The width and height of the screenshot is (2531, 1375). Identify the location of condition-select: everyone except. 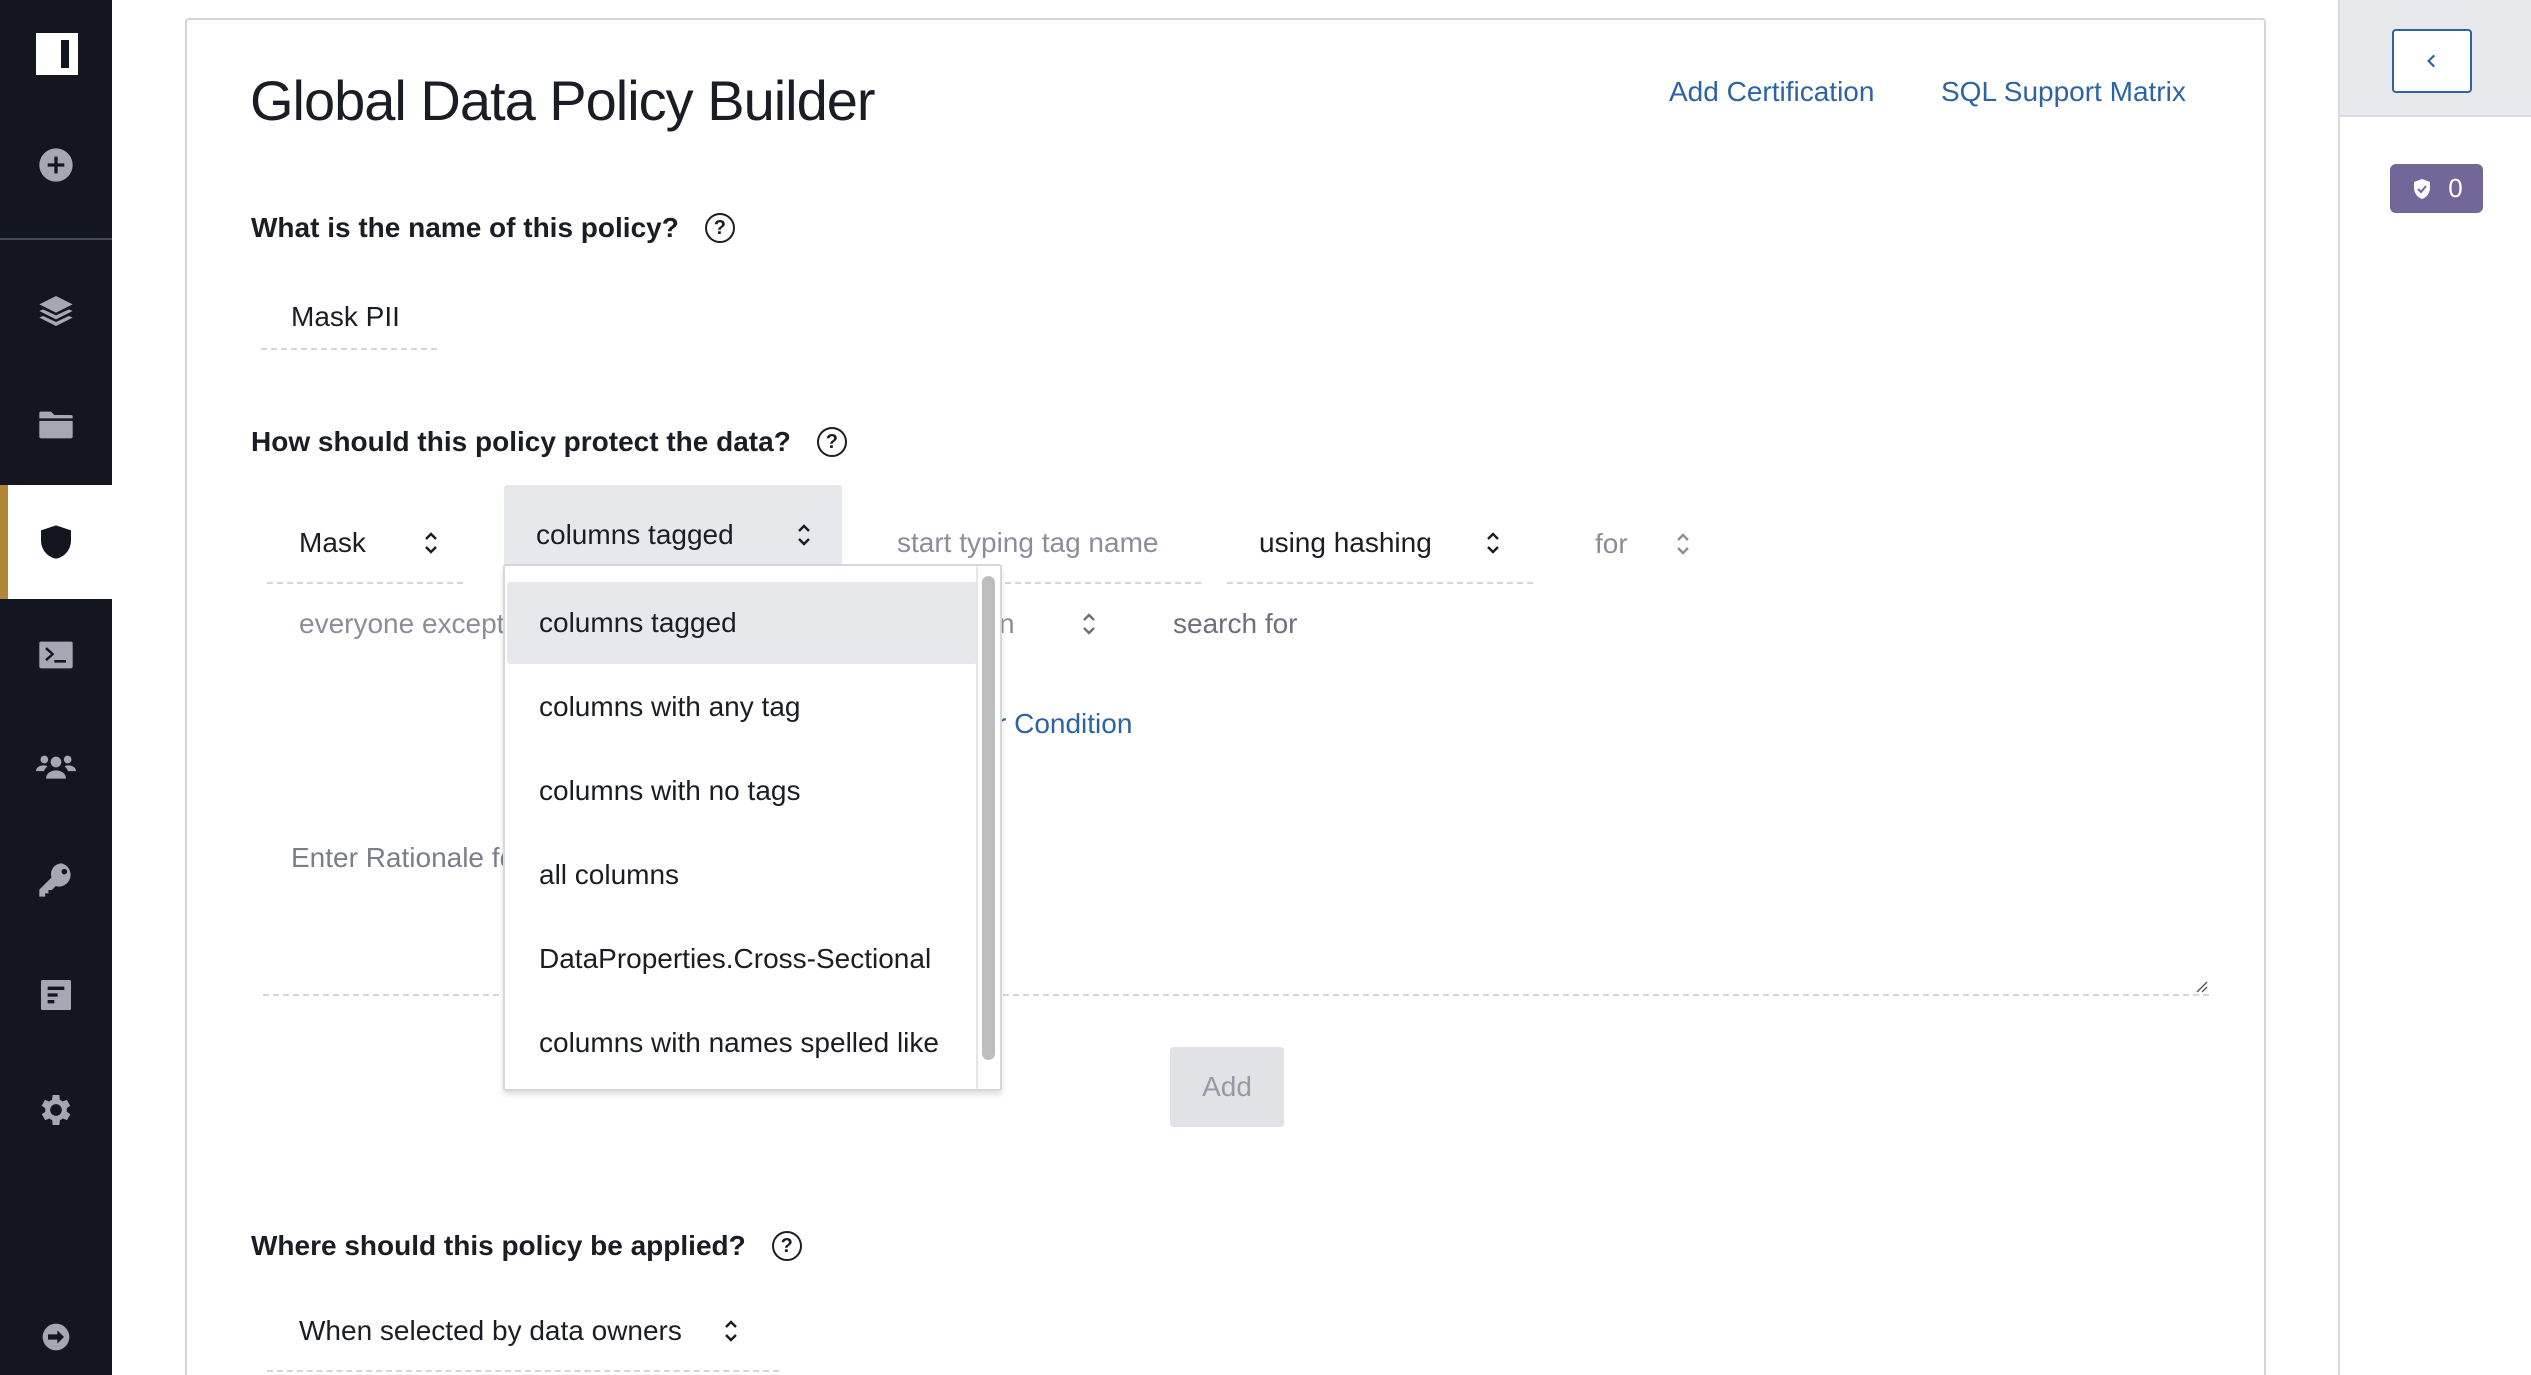
(392, 624).